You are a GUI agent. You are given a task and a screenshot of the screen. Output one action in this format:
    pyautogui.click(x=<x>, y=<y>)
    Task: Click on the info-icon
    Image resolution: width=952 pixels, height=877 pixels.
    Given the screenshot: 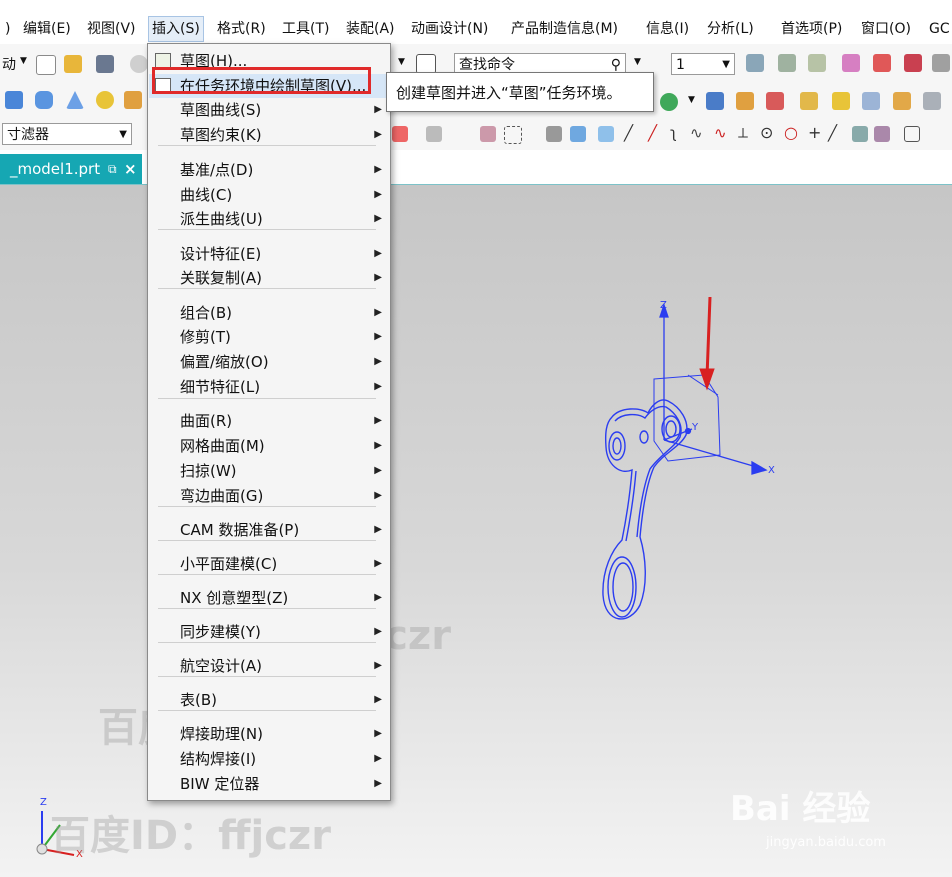 What is the action you would take?
    pyautogui.click(x=426, y=64)
    